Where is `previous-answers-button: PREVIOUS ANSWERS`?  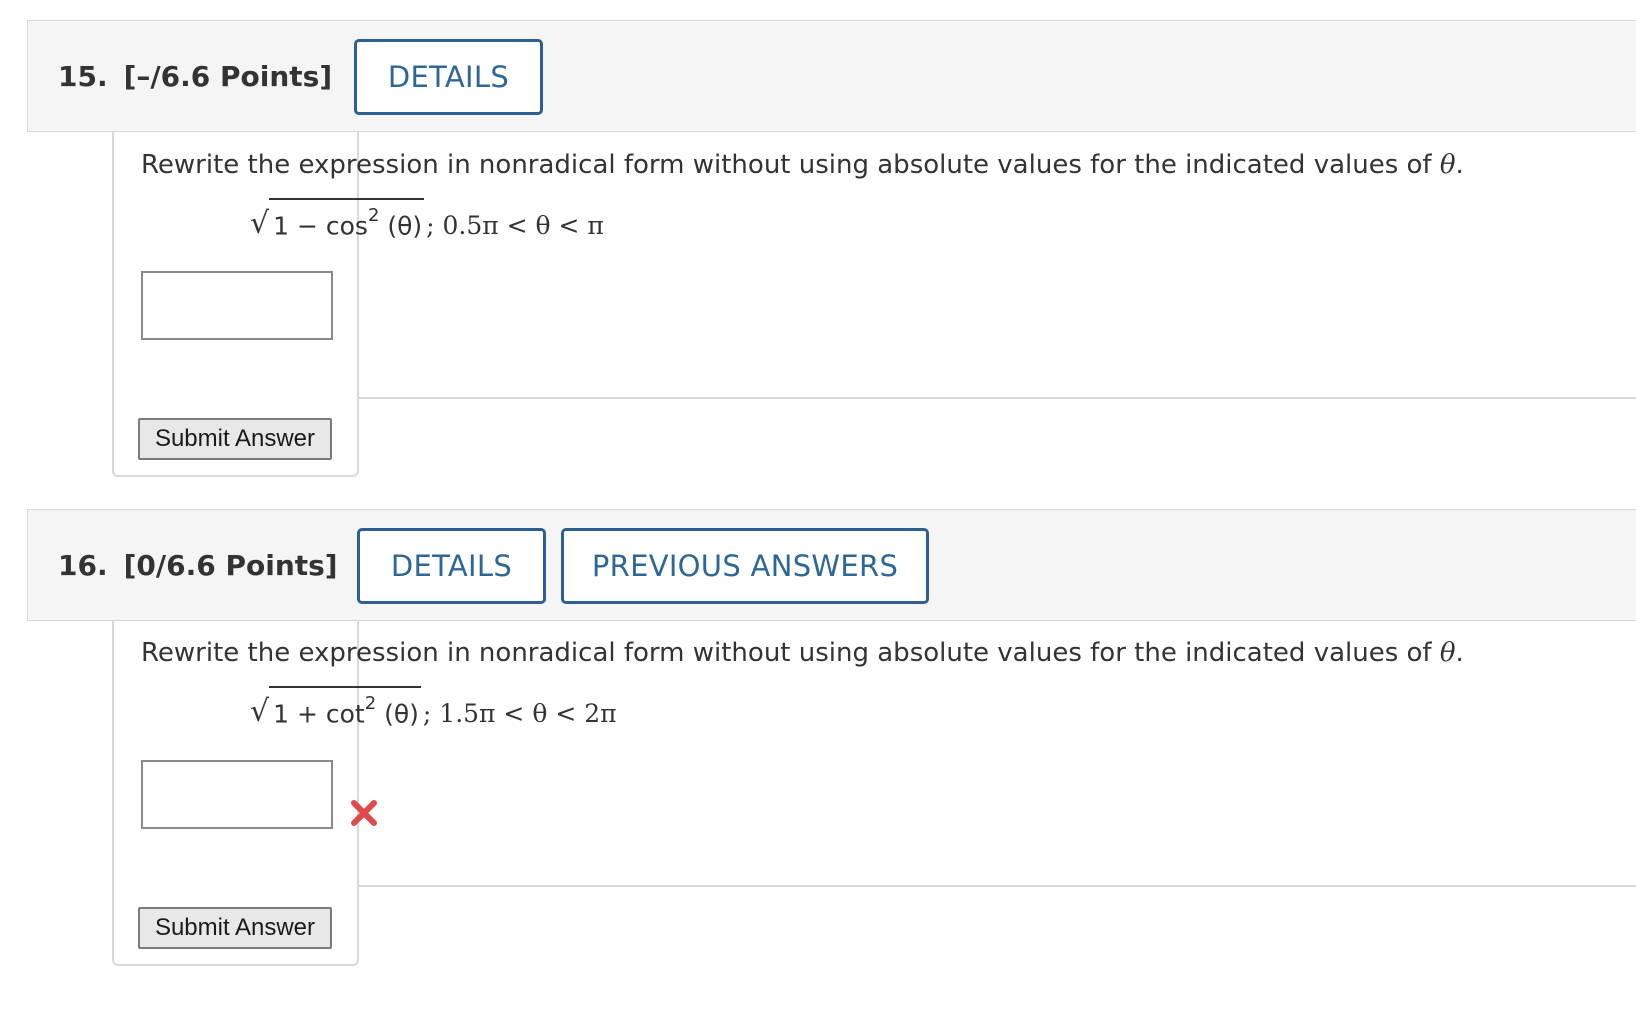
previous-answers-button: PREVIOUS ANSWERS is located at coordinates (745, 566).